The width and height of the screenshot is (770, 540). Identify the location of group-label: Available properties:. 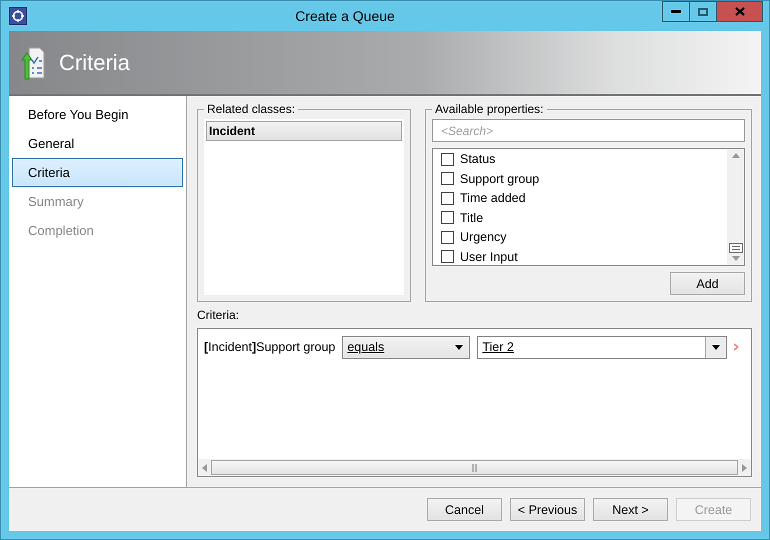
(489, 109).